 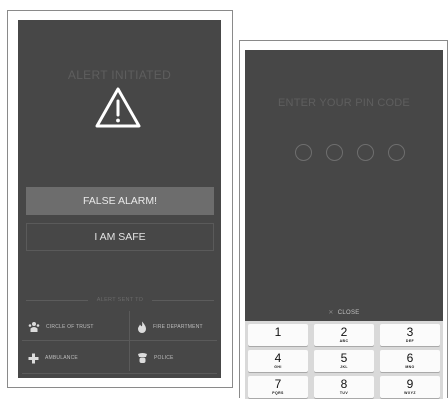 I want to click on key-digit: 3, so click(x=410, y=332).